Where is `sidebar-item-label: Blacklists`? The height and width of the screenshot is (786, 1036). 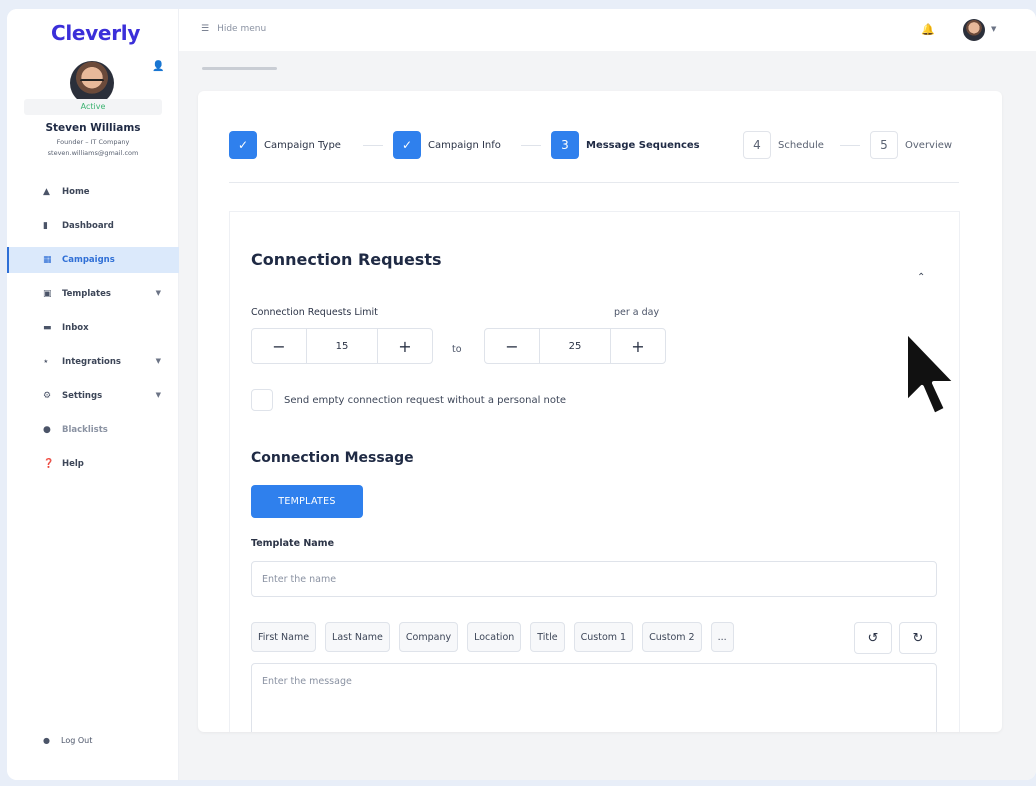 sidebar-item-label: Blacklists is located at coordinates (85, 430).